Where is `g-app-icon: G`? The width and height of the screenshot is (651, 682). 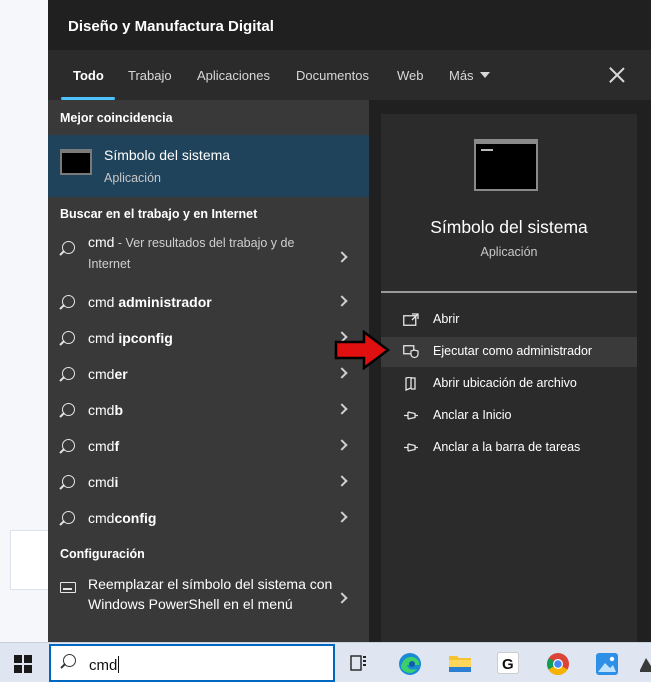
g-app-icon: G is located at coordinates (508, 663).